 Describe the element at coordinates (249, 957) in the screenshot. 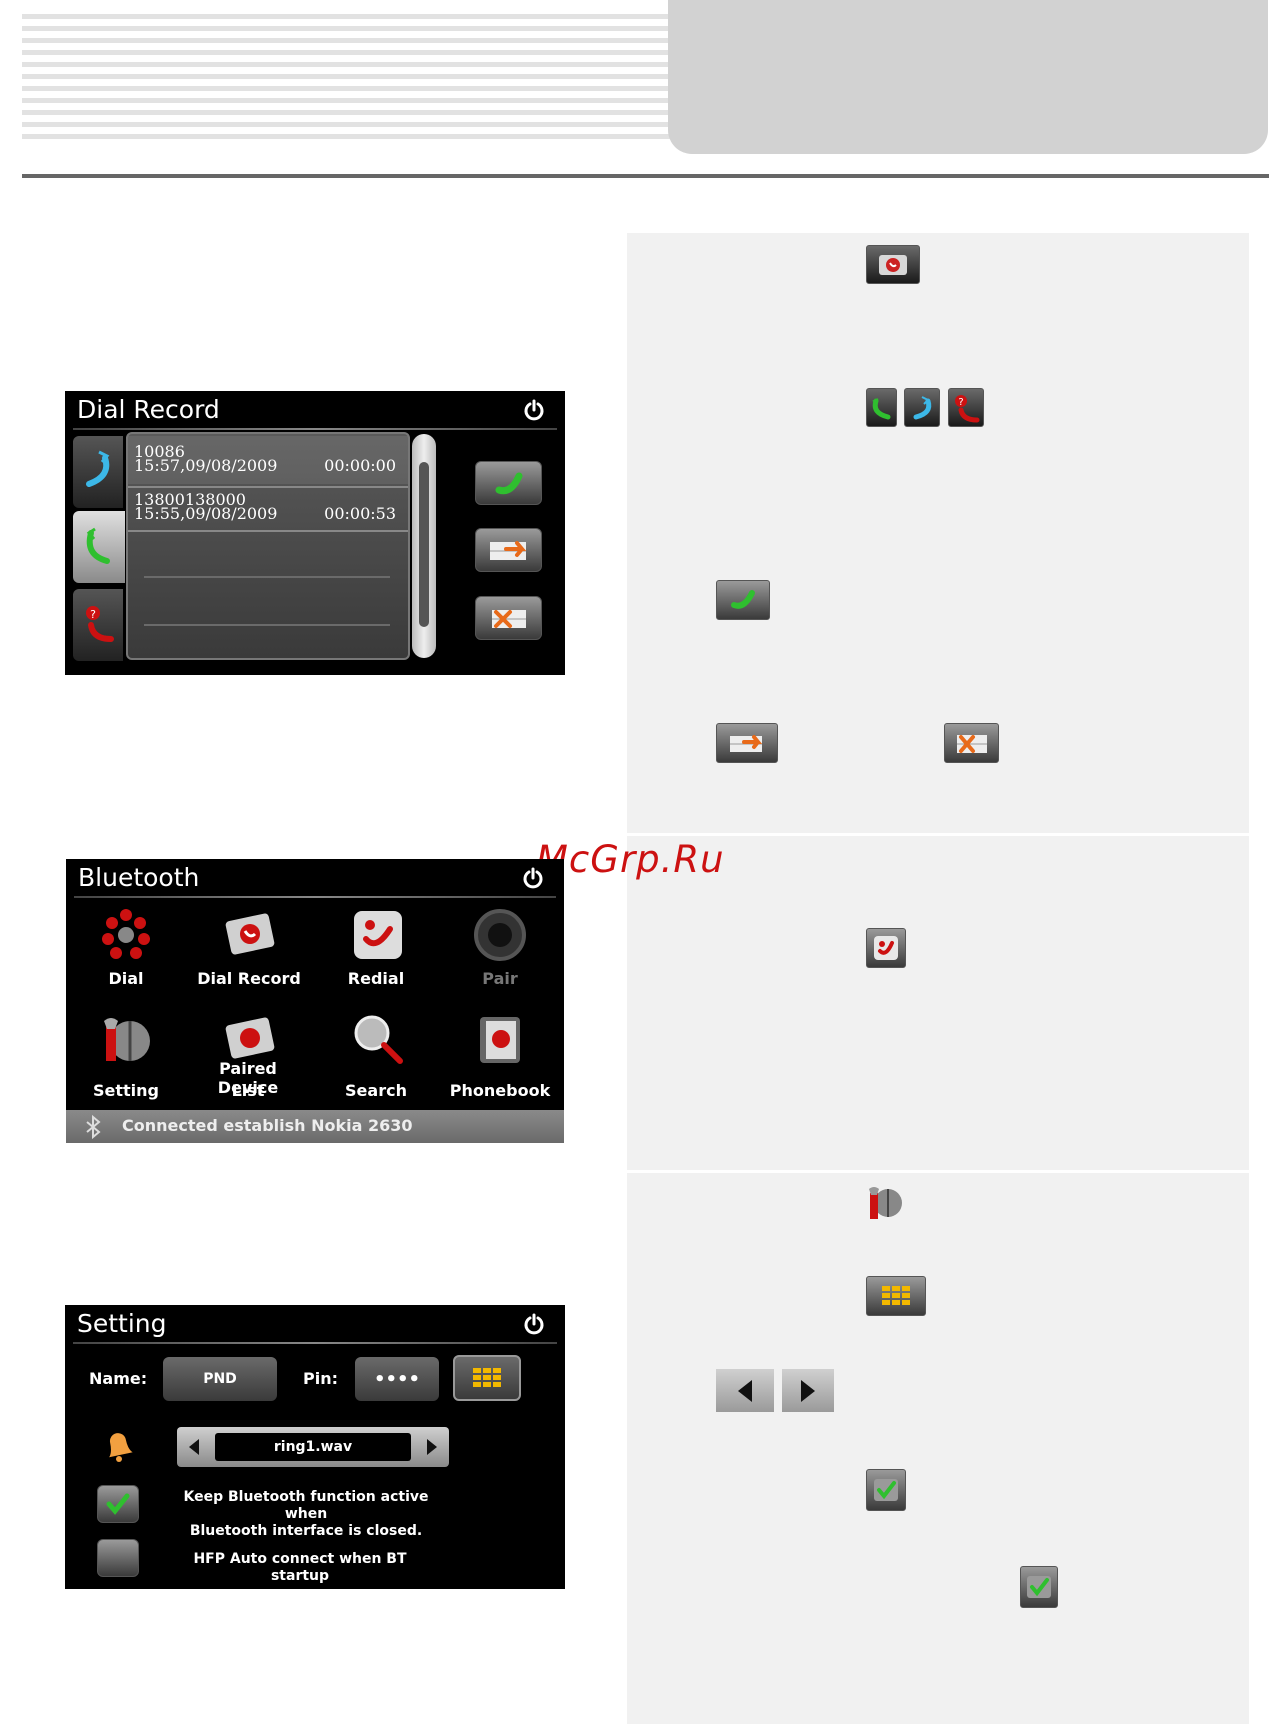

I see `menu-item-dial-record: Dial Record` at that location.